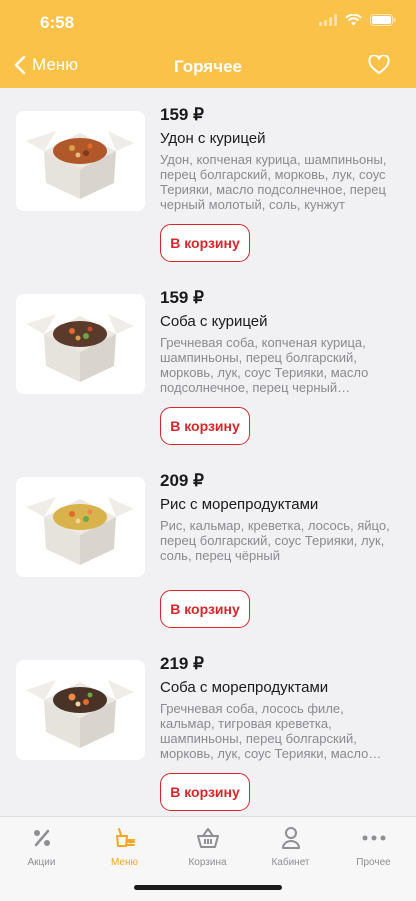 This screenshot has height=901, width=416. What do you see at coordinates (182, 663) in the screenshot?
I see `product-price: 219 ₽` at bounding box center [182, 663].